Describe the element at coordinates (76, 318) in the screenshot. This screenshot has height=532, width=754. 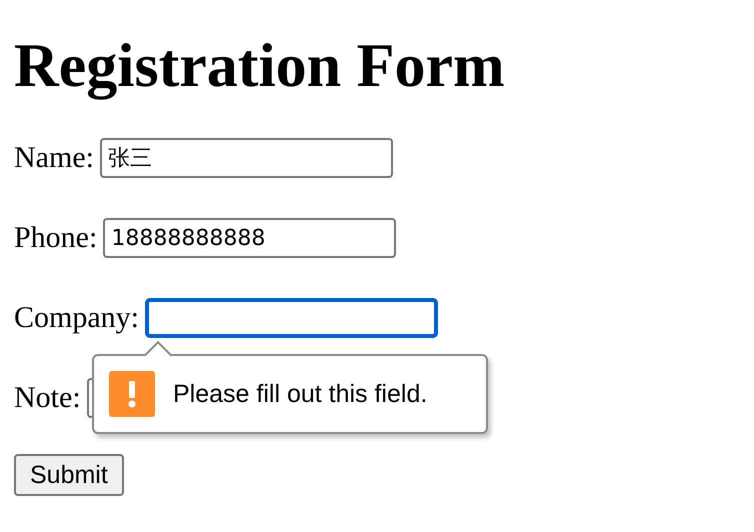
I see `field-label: Company:` at that location.